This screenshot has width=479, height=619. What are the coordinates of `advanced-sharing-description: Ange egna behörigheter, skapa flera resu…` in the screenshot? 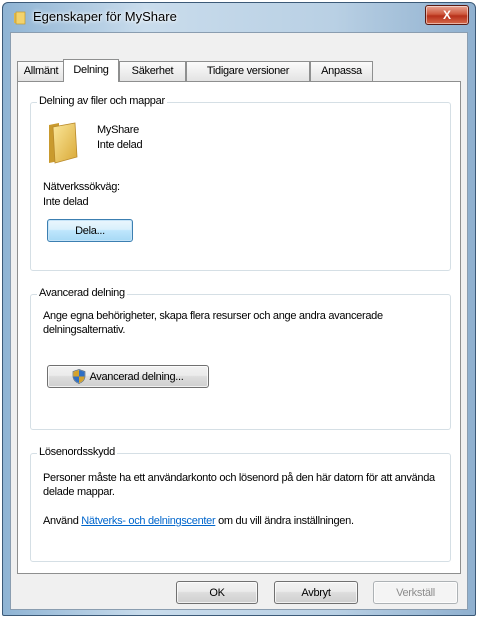 It's located at (213, 323).